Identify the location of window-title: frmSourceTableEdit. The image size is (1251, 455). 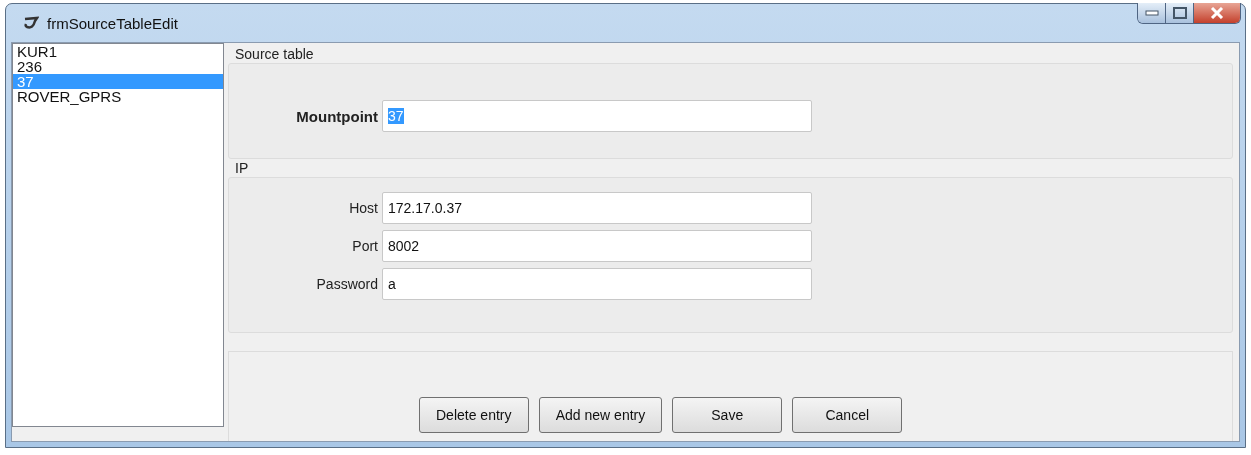
(112, 23).